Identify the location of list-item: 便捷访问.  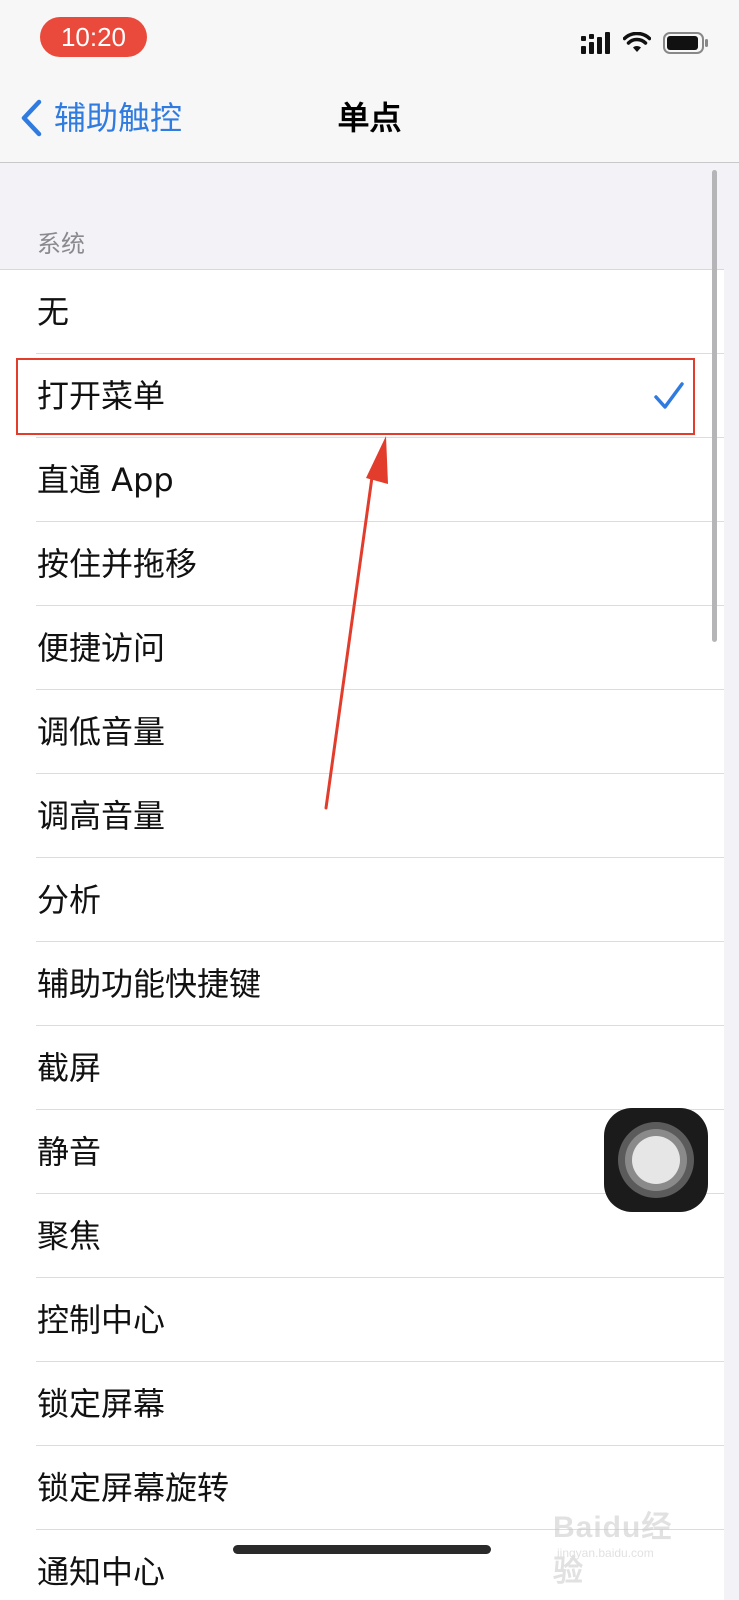
(362, 648).